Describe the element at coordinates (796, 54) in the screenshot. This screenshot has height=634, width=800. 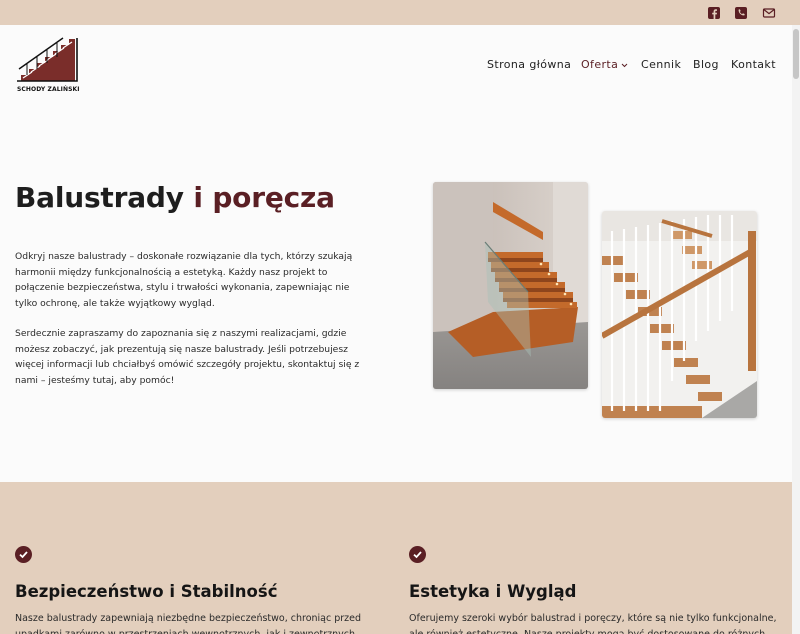
I see `scrollbar-thumb` at that location.